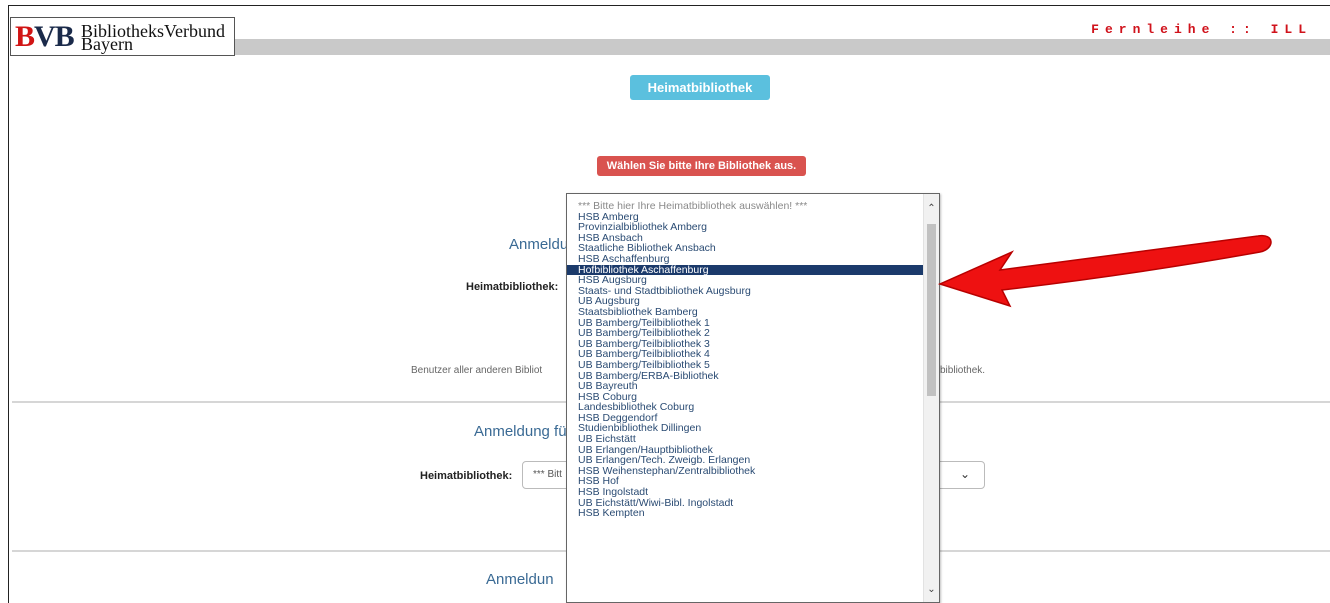 The width and height of the screenshot is (1330, 603). Describe the element at coordinates (512, 287) in the screenshot. I see `section1-label: Heimatbibliothek:` at that location.